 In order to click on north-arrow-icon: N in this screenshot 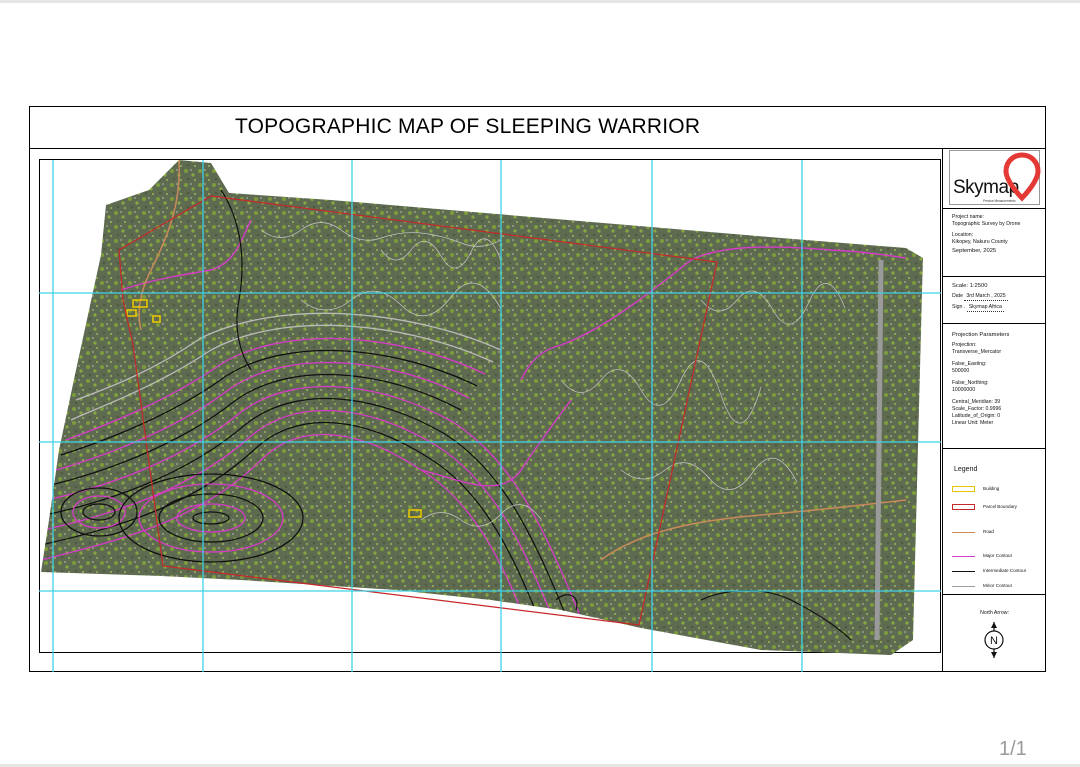, I will do `click(994, 640)`.